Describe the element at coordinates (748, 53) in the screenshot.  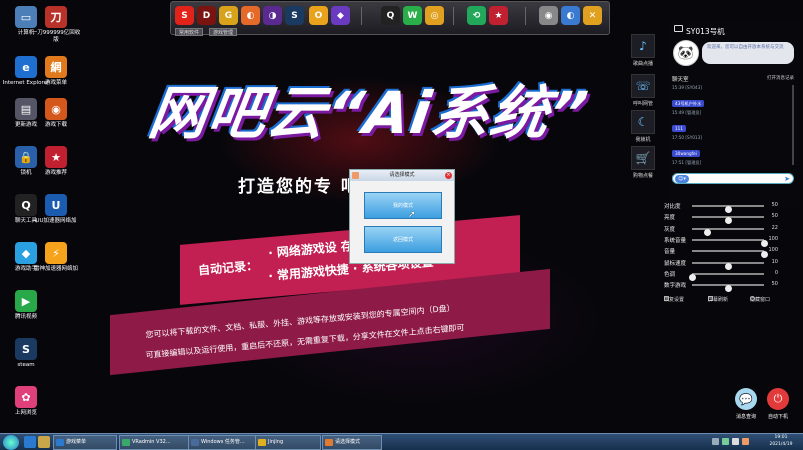
I see `notice-bubble: 欢迎来，您可以自由开放本系统与交流` at that location.